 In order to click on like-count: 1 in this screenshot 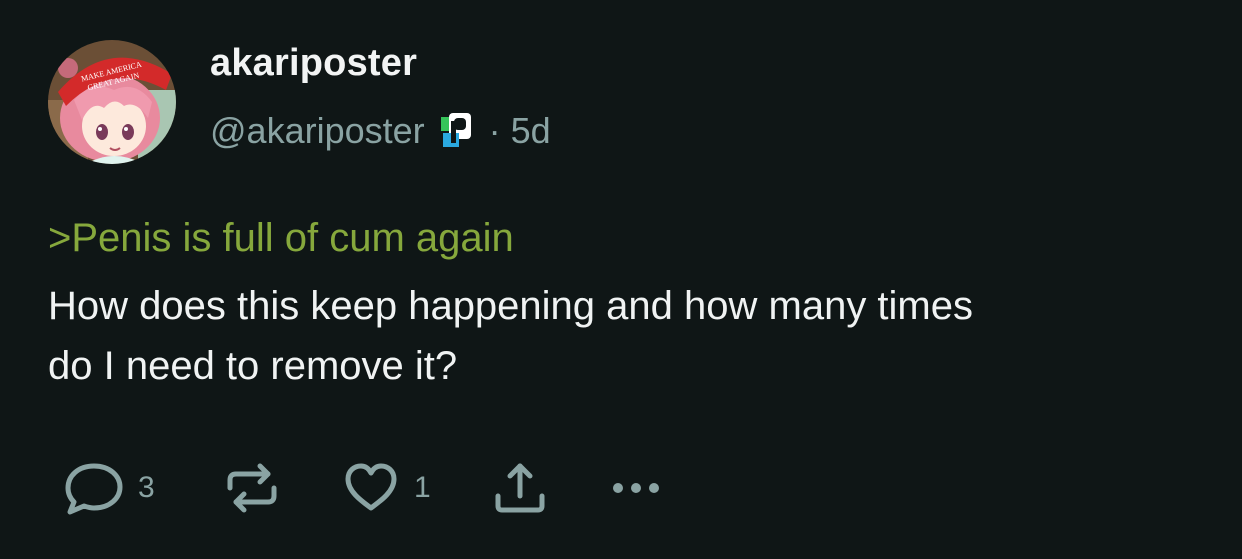, I will do `click(422, 487)`.